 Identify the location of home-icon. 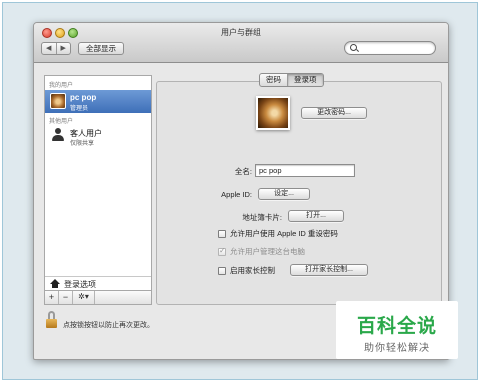
(55, 283).